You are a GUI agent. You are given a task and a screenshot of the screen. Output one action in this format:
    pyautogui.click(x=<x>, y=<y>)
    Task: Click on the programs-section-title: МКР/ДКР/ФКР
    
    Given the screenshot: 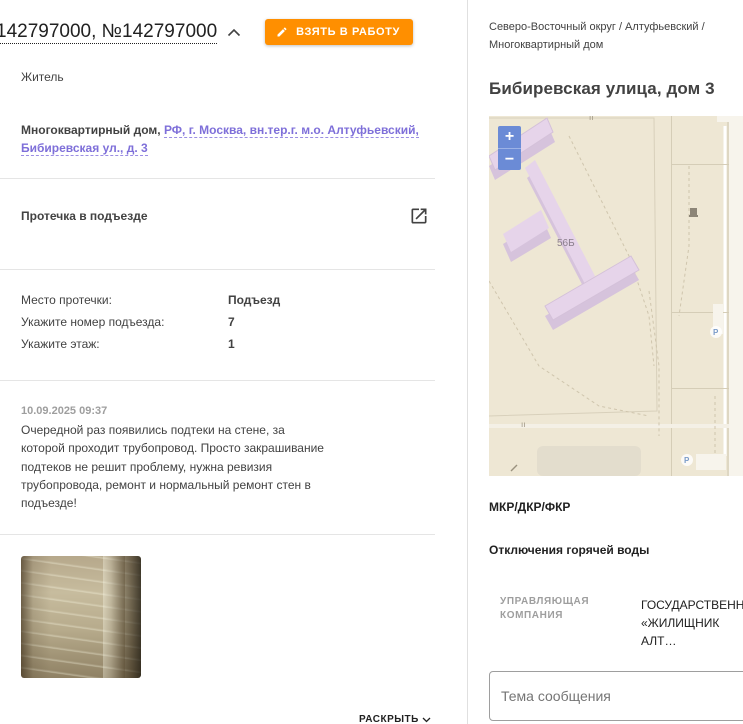 What is the action you would take?
    pyautogui.click(x=529, y=507)
    